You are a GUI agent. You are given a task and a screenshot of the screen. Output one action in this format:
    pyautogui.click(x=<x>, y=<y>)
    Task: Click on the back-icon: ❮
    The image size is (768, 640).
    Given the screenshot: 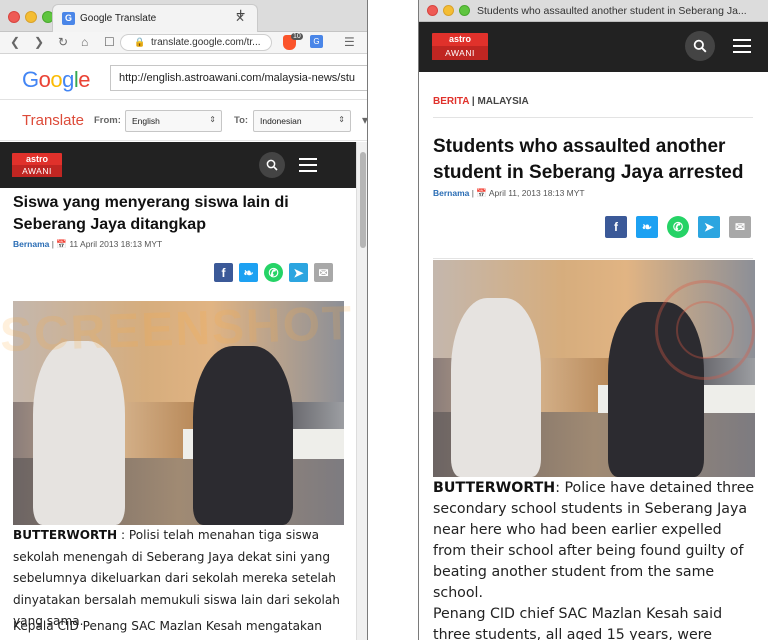 What is the action you would take?
    pyautogui.click(x=15, y=42)
    